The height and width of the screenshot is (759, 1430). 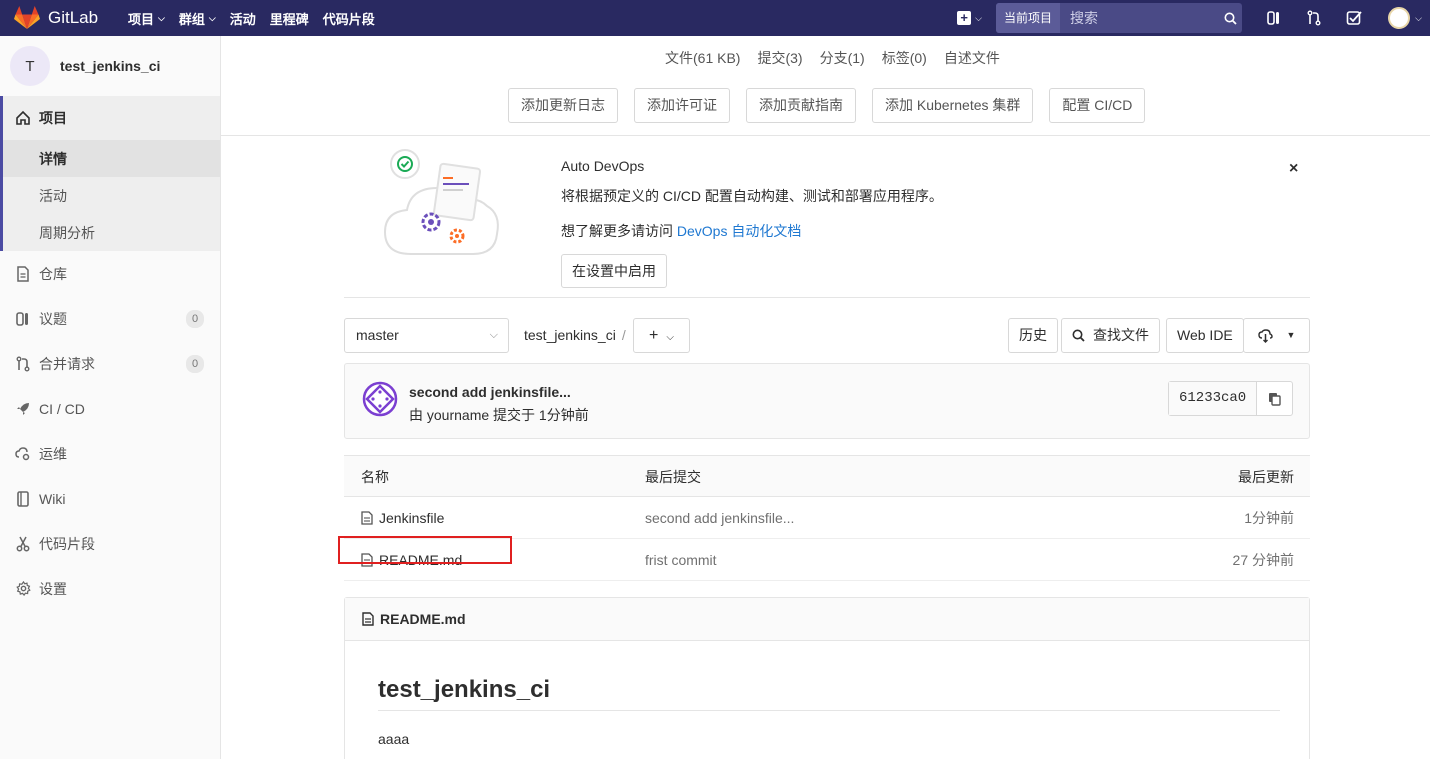 I want to click on todo-nav-icon, so click(x=1354, y=18).